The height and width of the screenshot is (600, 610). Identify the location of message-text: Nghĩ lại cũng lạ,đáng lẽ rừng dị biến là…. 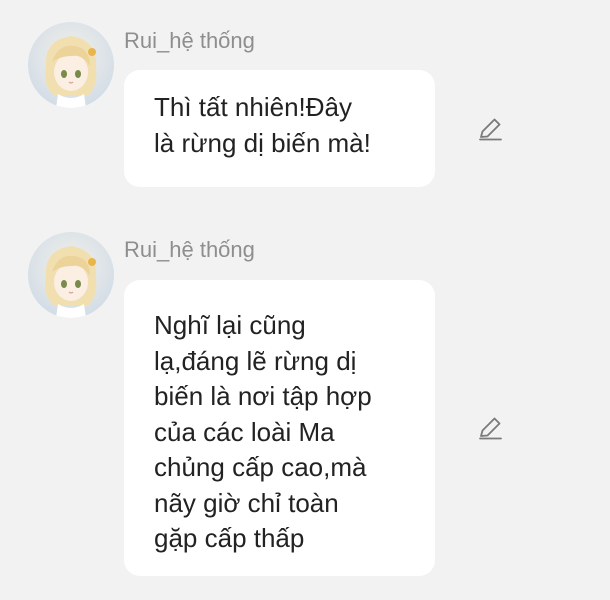
(263, 431).